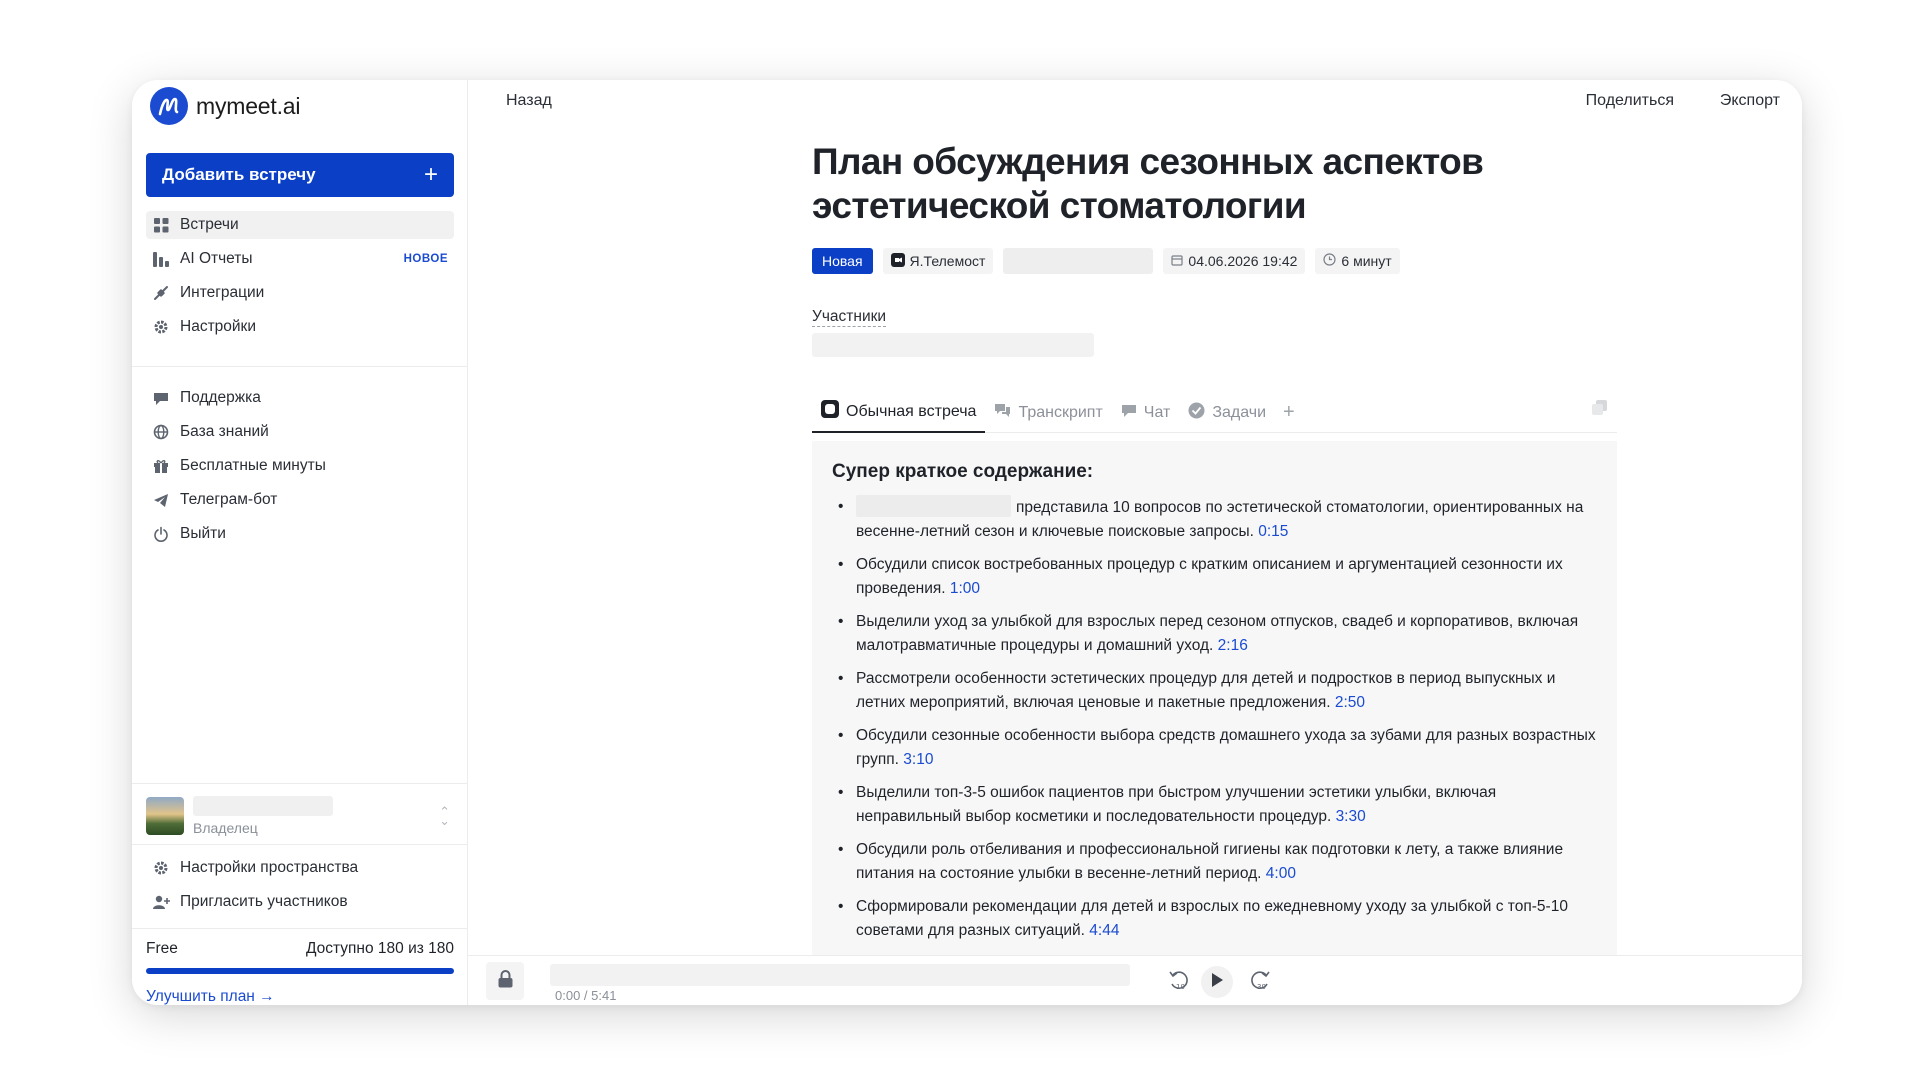 The height and width of the screenshot is (1080, 1920). I want to click on invite-members-link: Пригласить участников, so click(300, 902).